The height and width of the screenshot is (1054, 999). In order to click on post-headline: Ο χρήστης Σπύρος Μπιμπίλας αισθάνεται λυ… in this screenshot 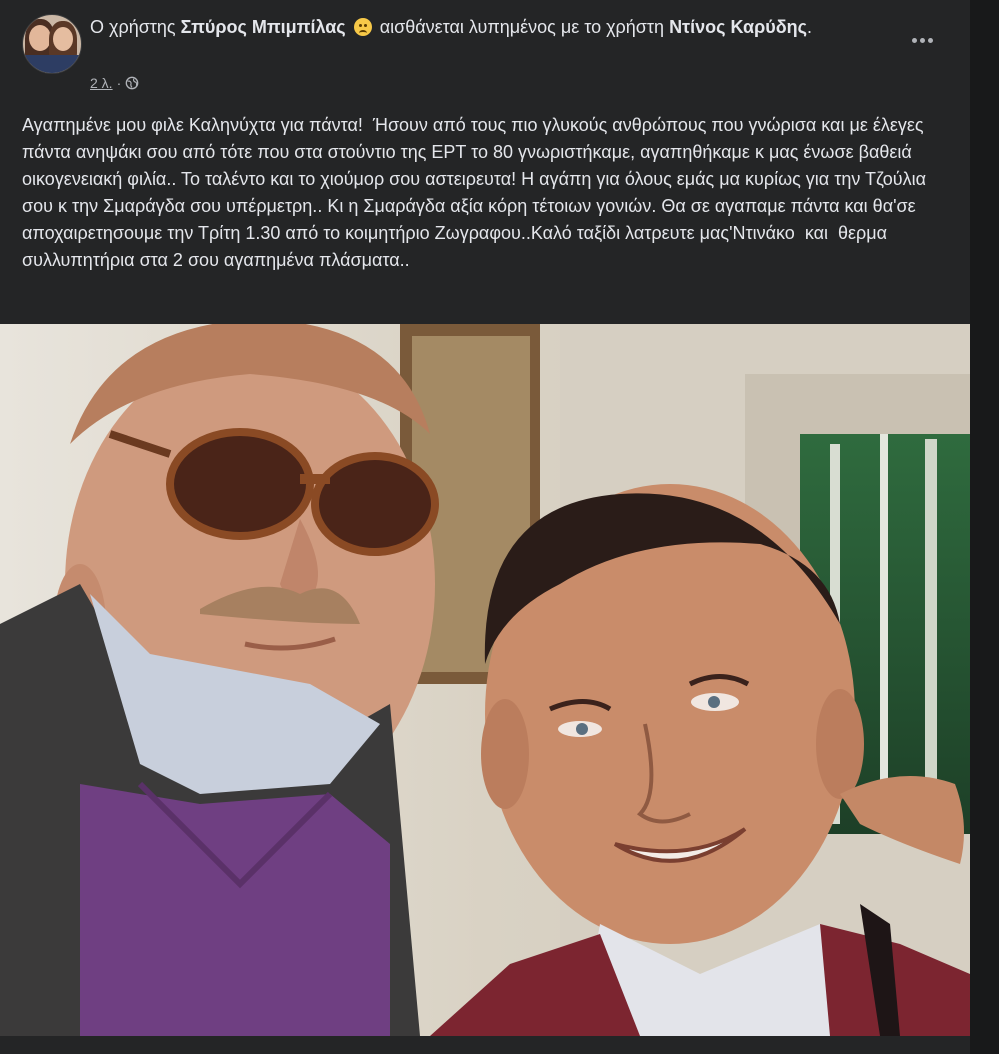, I will do `click(490, 27)`.